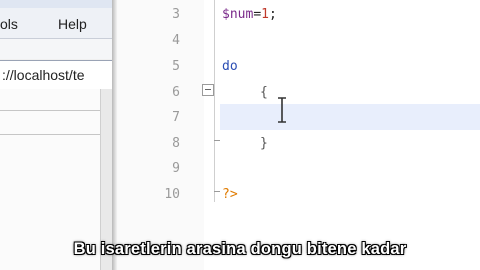 This screenshot has width=480, height=270. What do you see at coordinates (172, 194) in the screenshot?
I see `line-number: 10` at bounding box center [172, 194].